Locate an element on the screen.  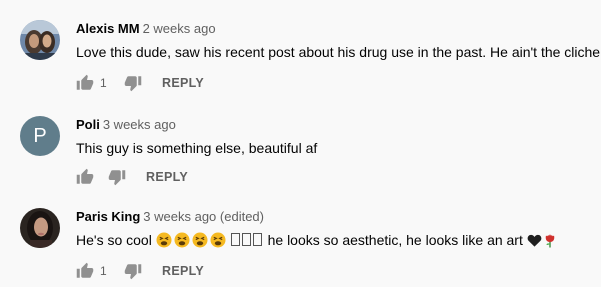
comment-date: 3 weeks ago (edited) is located at coordinates (203, 216).